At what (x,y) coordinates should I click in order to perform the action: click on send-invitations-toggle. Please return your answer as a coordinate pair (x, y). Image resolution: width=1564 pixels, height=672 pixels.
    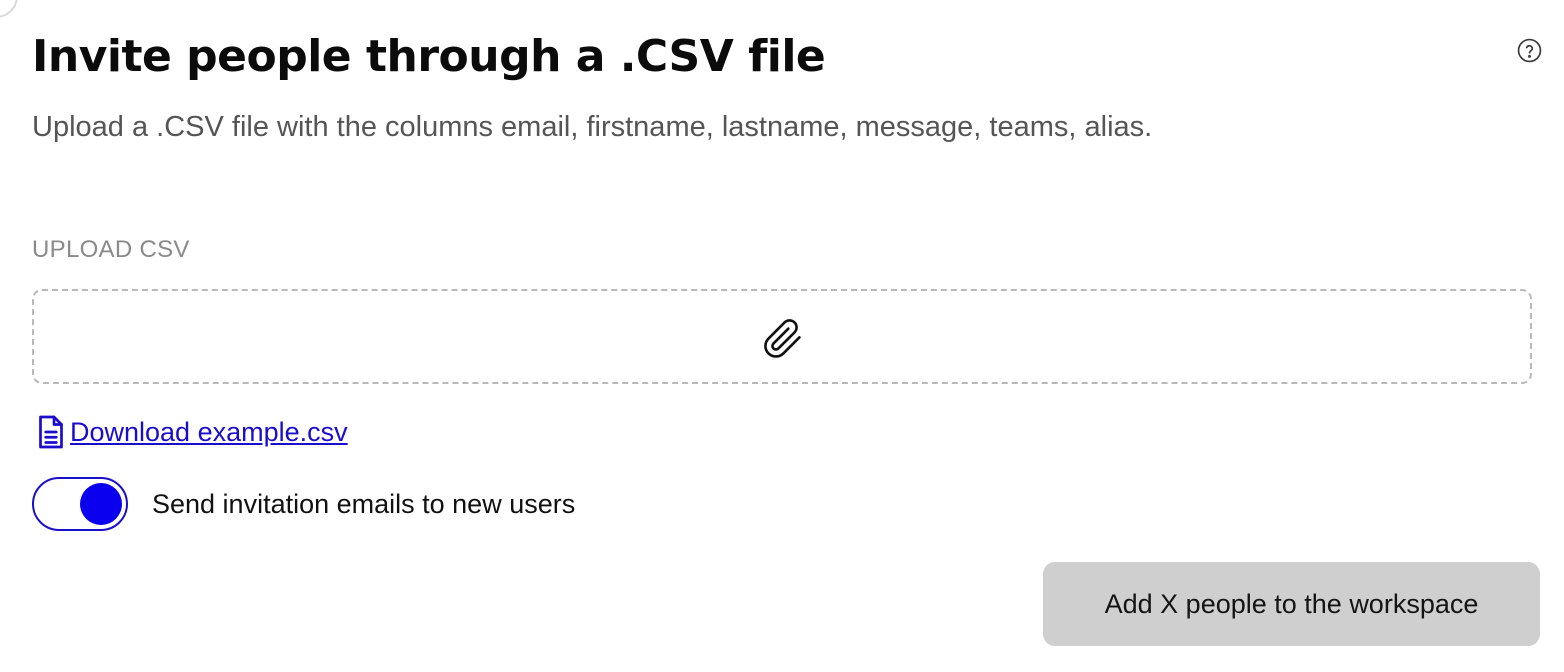
    Looking at the image, I should click on (80, 504).